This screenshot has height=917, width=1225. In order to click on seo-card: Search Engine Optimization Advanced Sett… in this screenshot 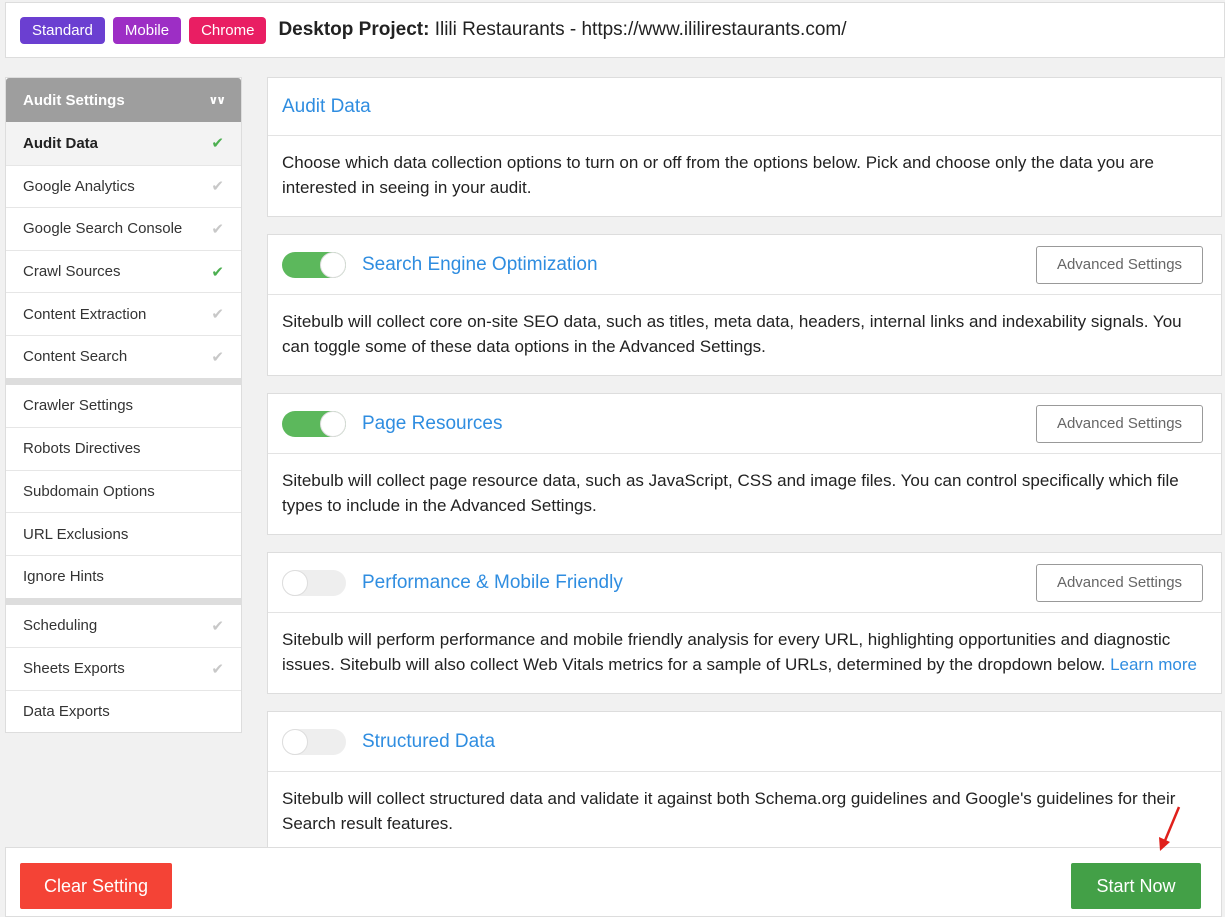, I will do `click(744, 305)`.